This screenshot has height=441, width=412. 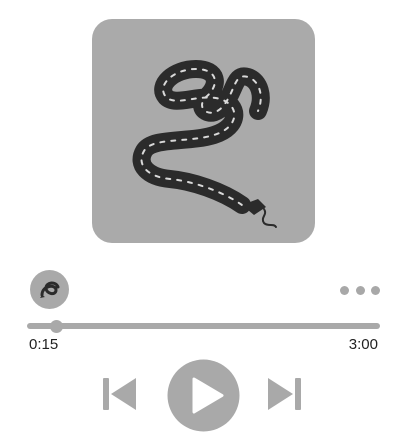 I want to click on snake-illustration, so click(x=204, y=144).